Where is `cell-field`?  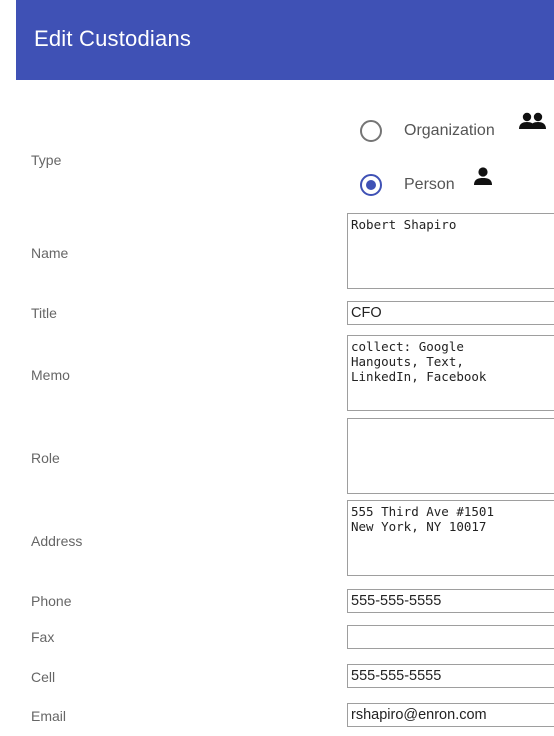 cell-field is located at coordinates (450, 676).